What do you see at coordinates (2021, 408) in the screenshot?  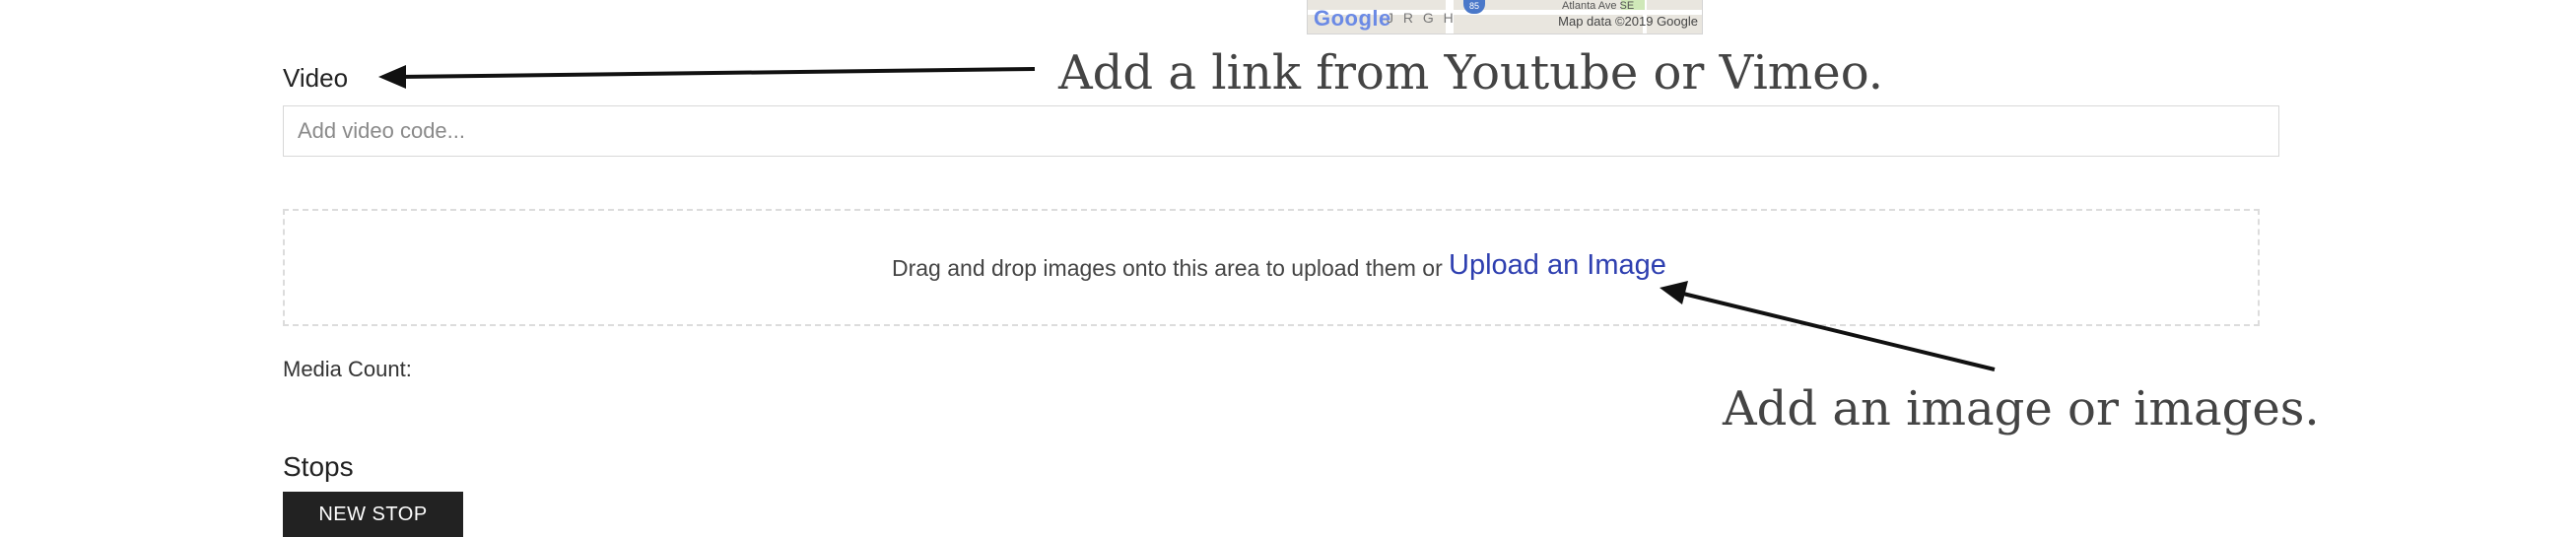 I see `image-annotation: Add an image or images.` at bounding box center [2021, 408].